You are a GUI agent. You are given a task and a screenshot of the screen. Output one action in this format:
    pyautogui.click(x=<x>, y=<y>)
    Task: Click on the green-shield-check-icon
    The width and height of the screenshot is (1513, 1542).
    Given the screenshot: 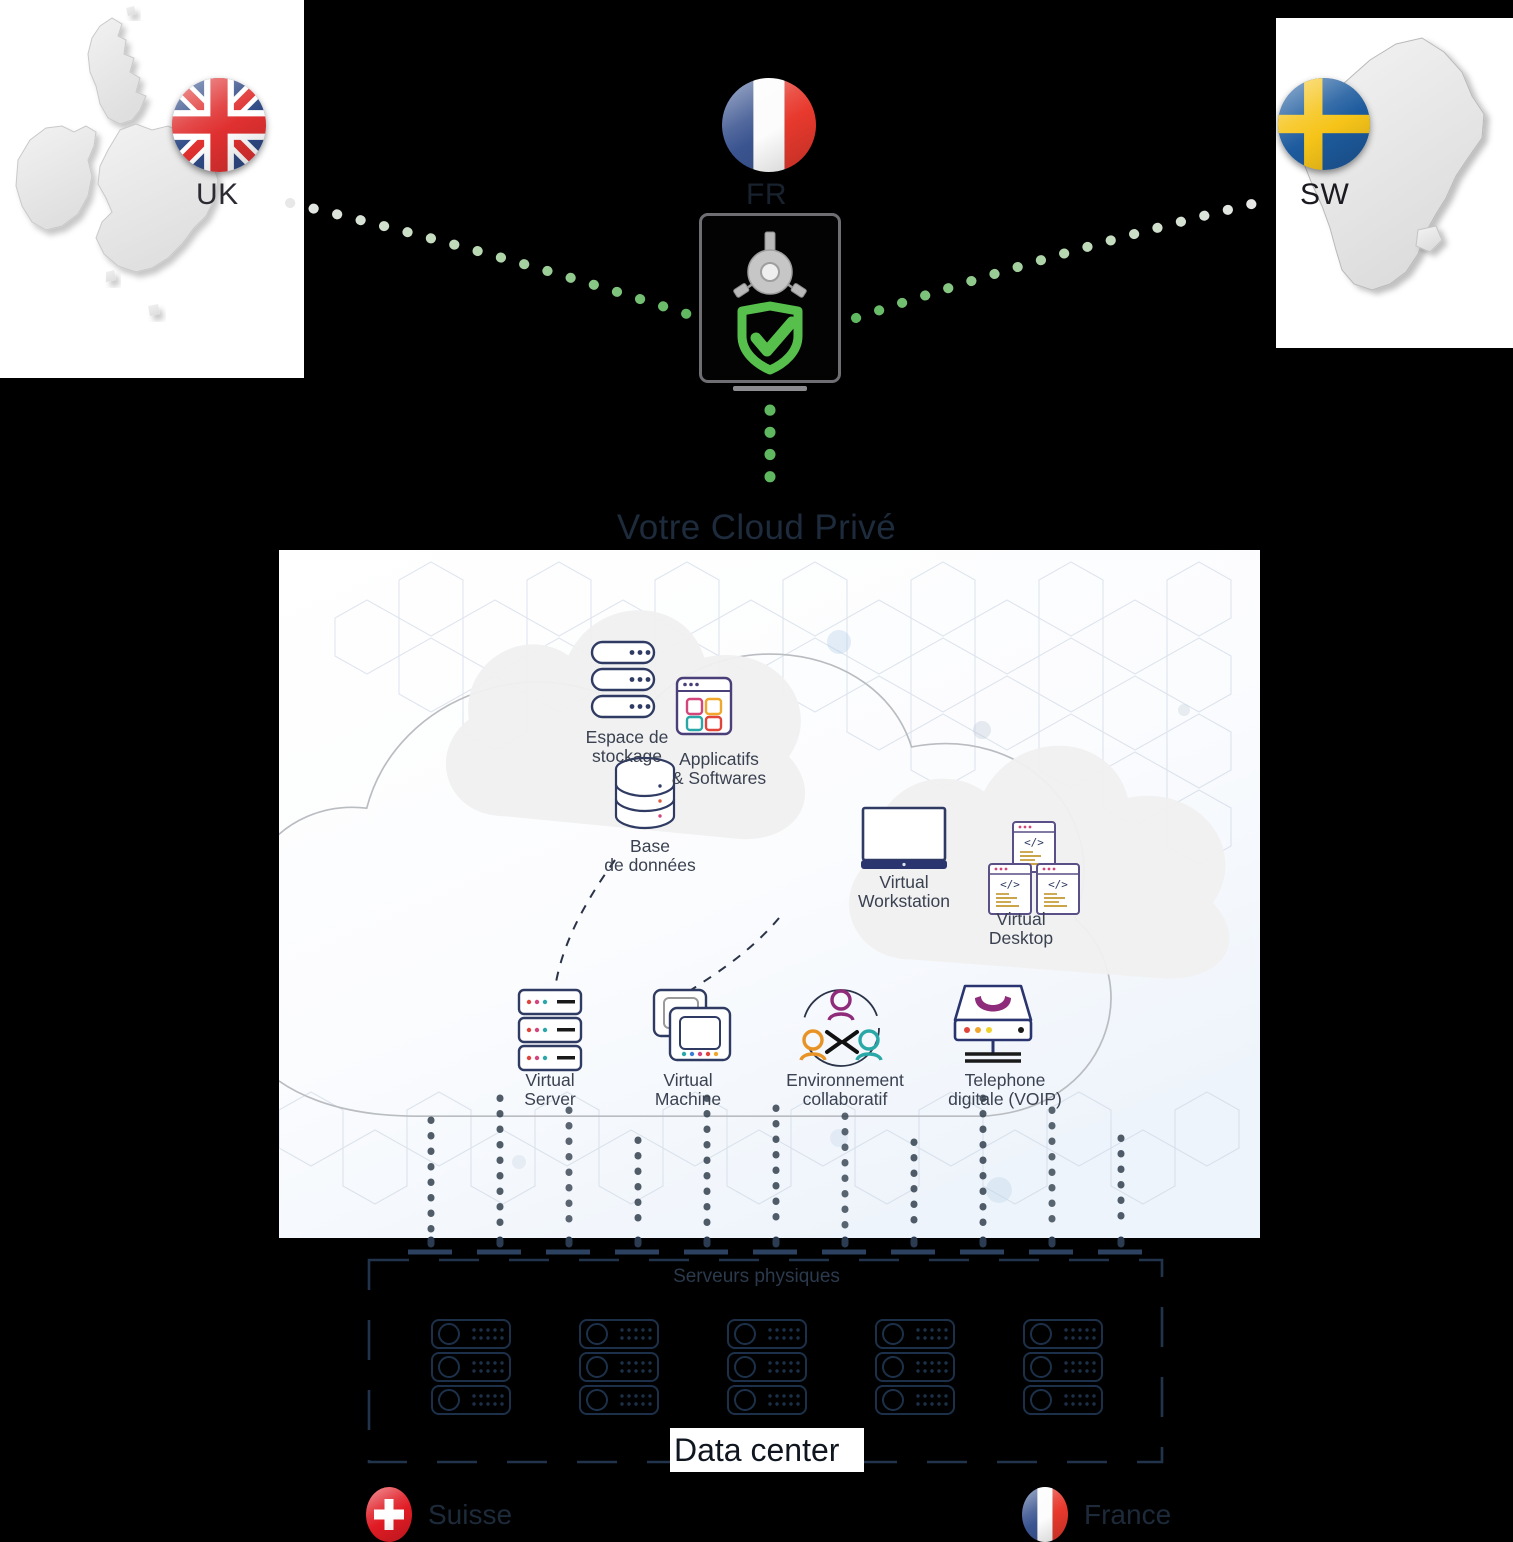 What is the action you would take?
    pyautogui.click(x=770, y=338)
    